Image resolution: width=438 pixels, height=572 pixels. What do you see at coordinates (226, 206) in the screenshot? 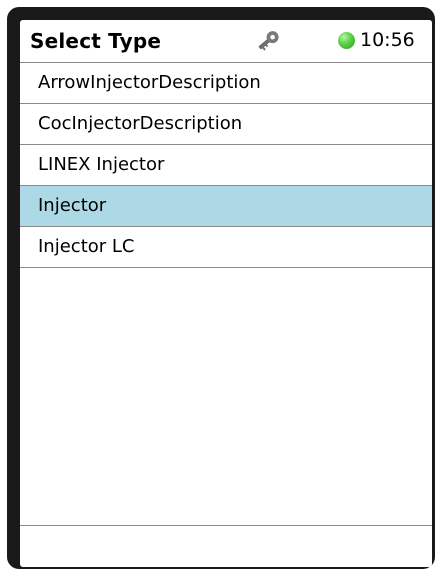
I see `list-item-selected: Injector` at bounding box center [226, 206].